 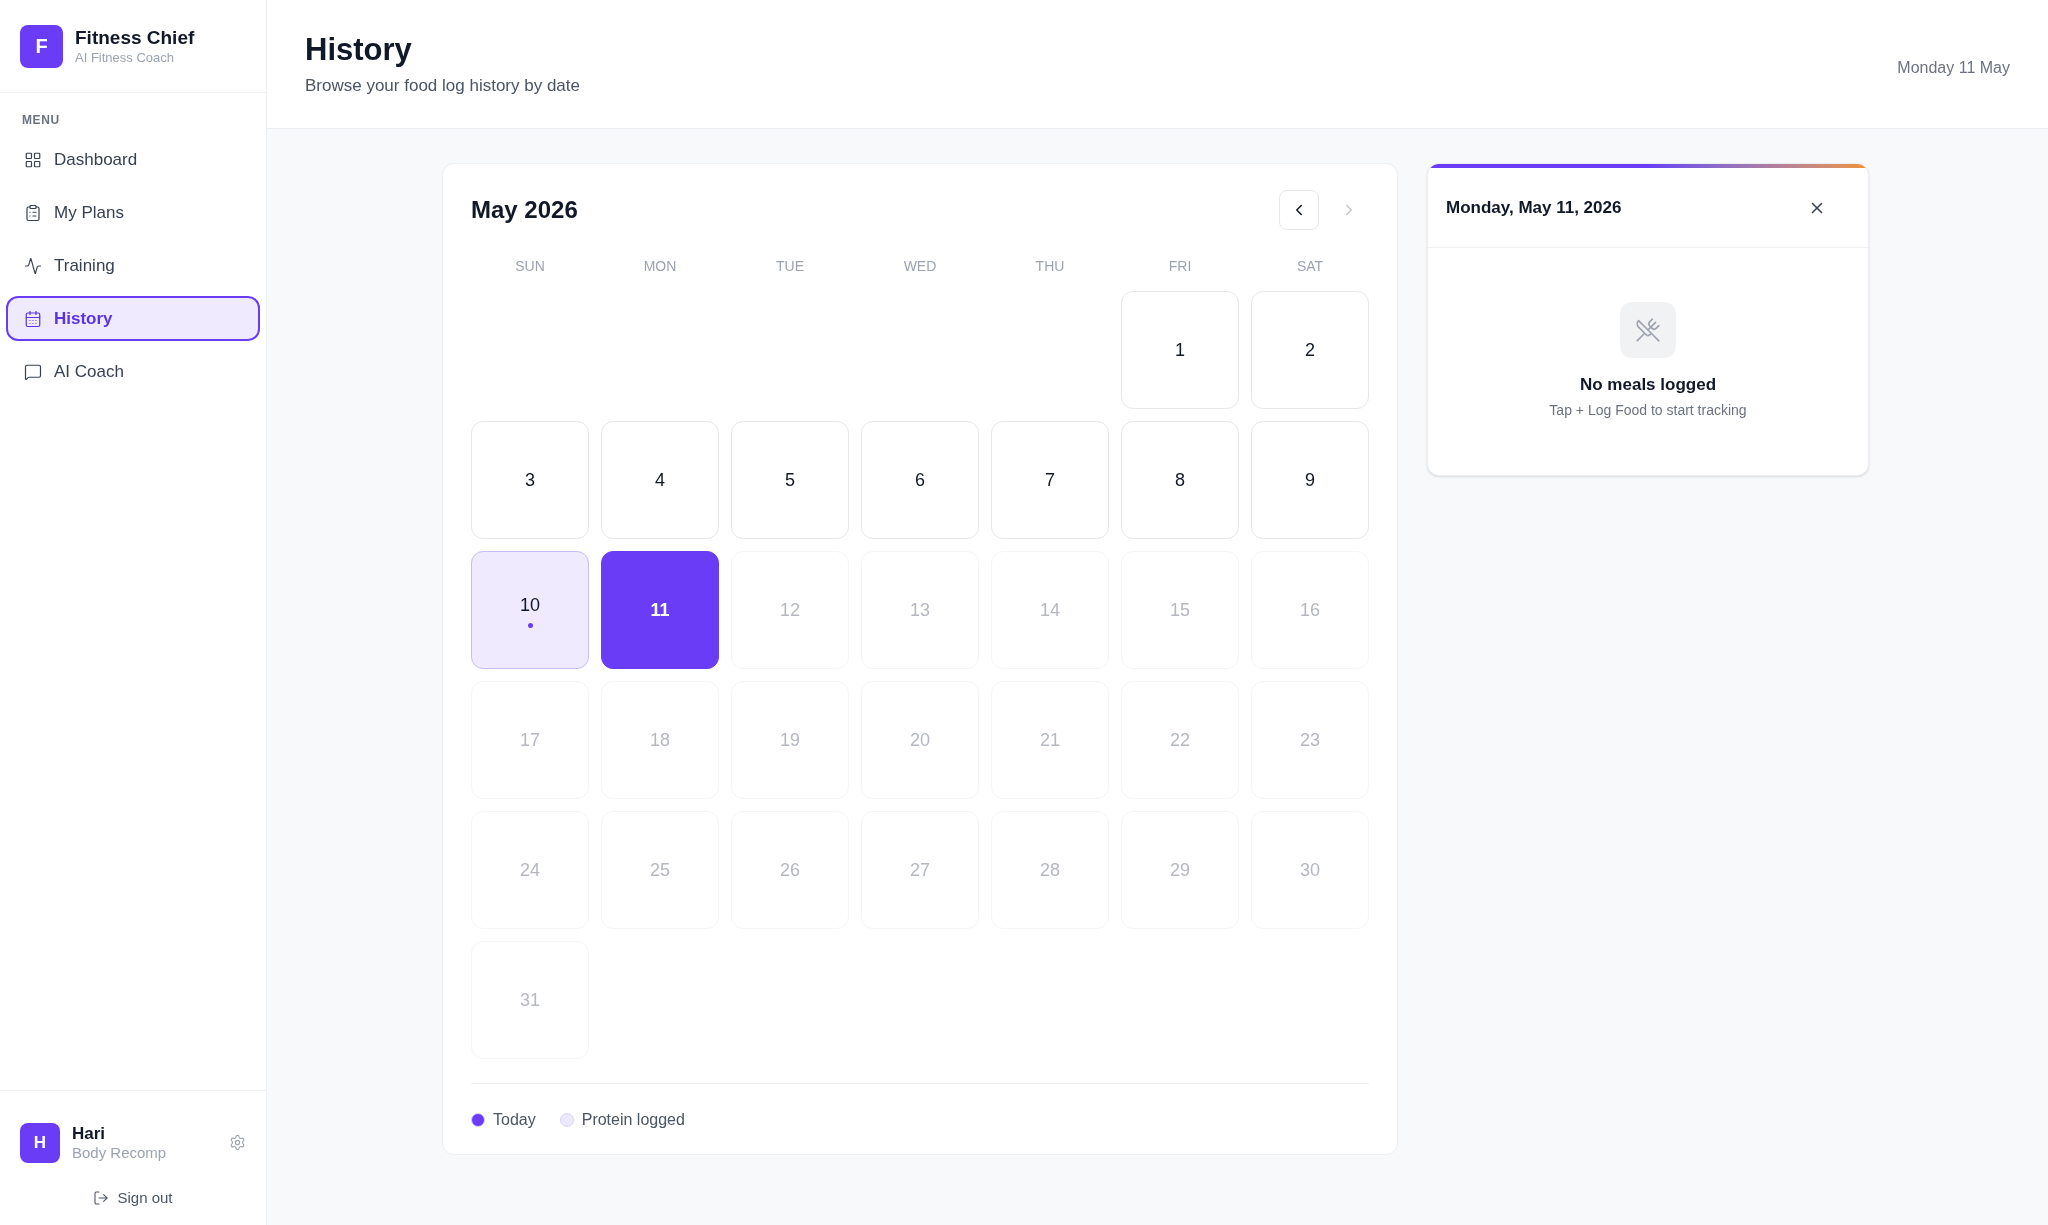 I want to click on empty-hint: Tap + Log Food to start tracking, so click(x=1648, y=410).